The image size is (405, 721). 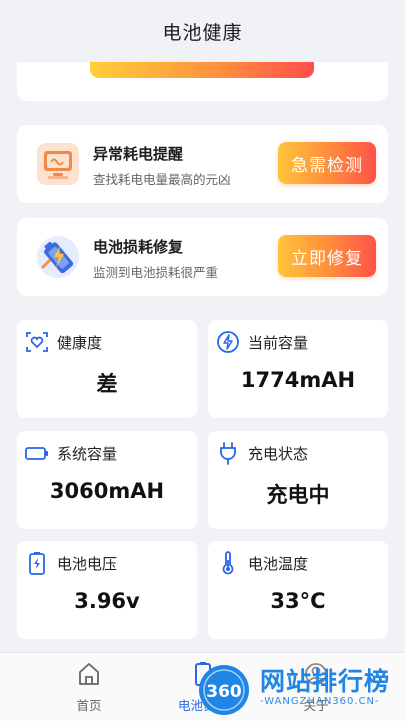 I want to click on repair-now-button: 立即修复, so click(x=327, y=256).